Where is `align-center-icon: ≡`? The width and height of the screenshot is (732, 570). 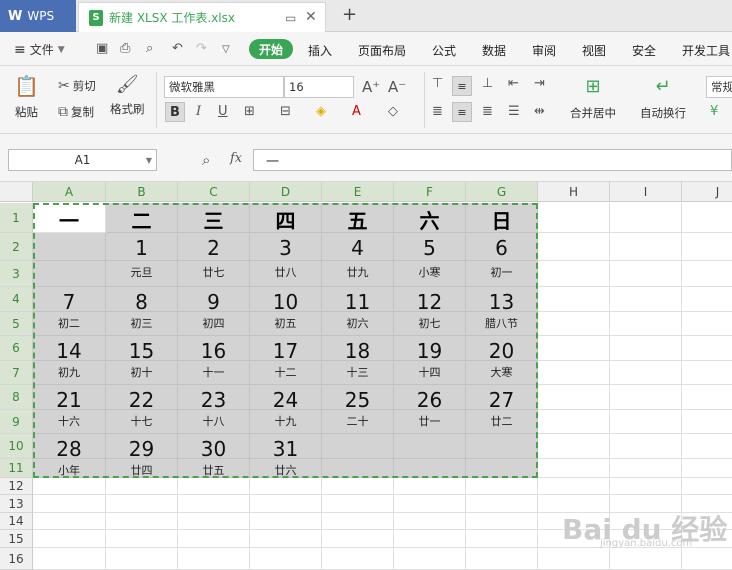
align-center-icon: ≡ is located at coordinates (462, 112).